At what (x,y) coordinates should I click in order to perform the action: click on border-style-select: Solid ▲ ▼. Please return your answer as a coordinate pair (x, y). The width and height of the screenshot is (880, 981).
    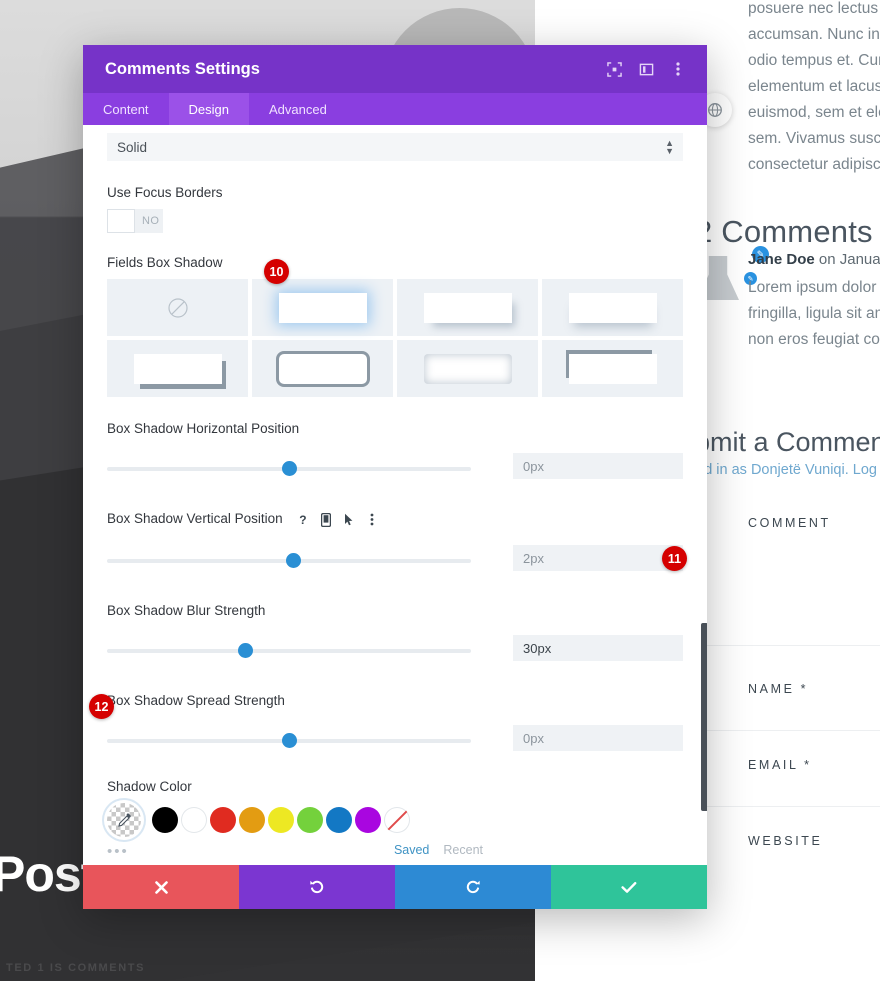
    Looking at the image, I should click on (395, 147).